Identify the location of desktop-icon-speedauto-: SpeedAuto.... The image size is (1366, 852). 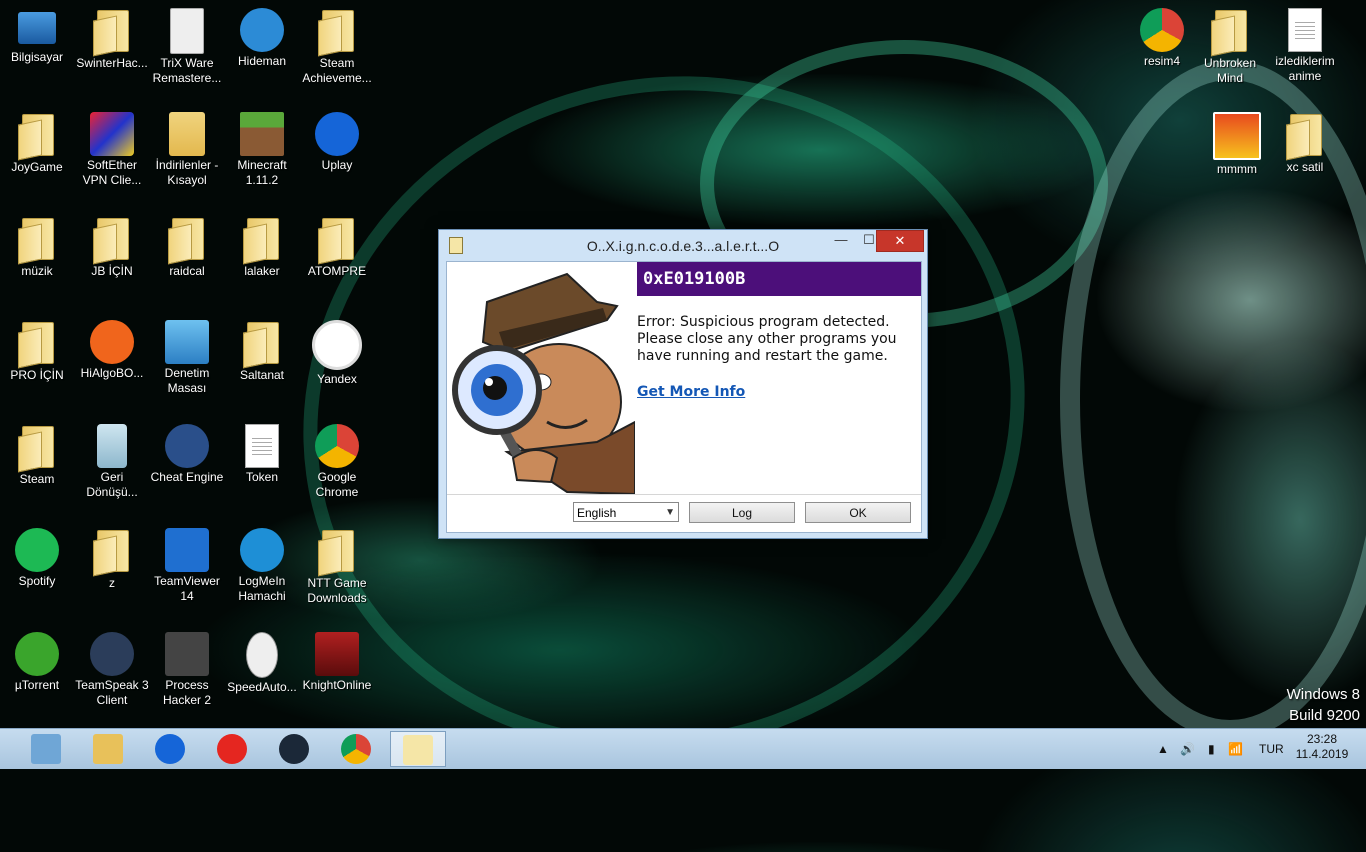
(262, 680).